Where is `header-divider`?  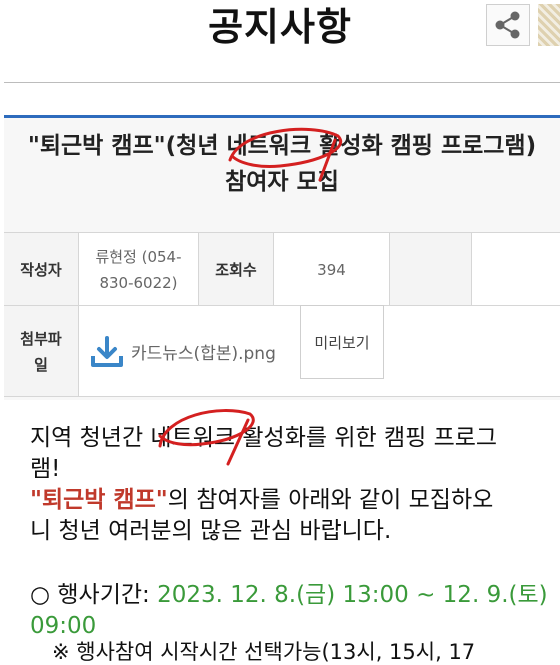 header-divider is located at coordinates (282, 82).